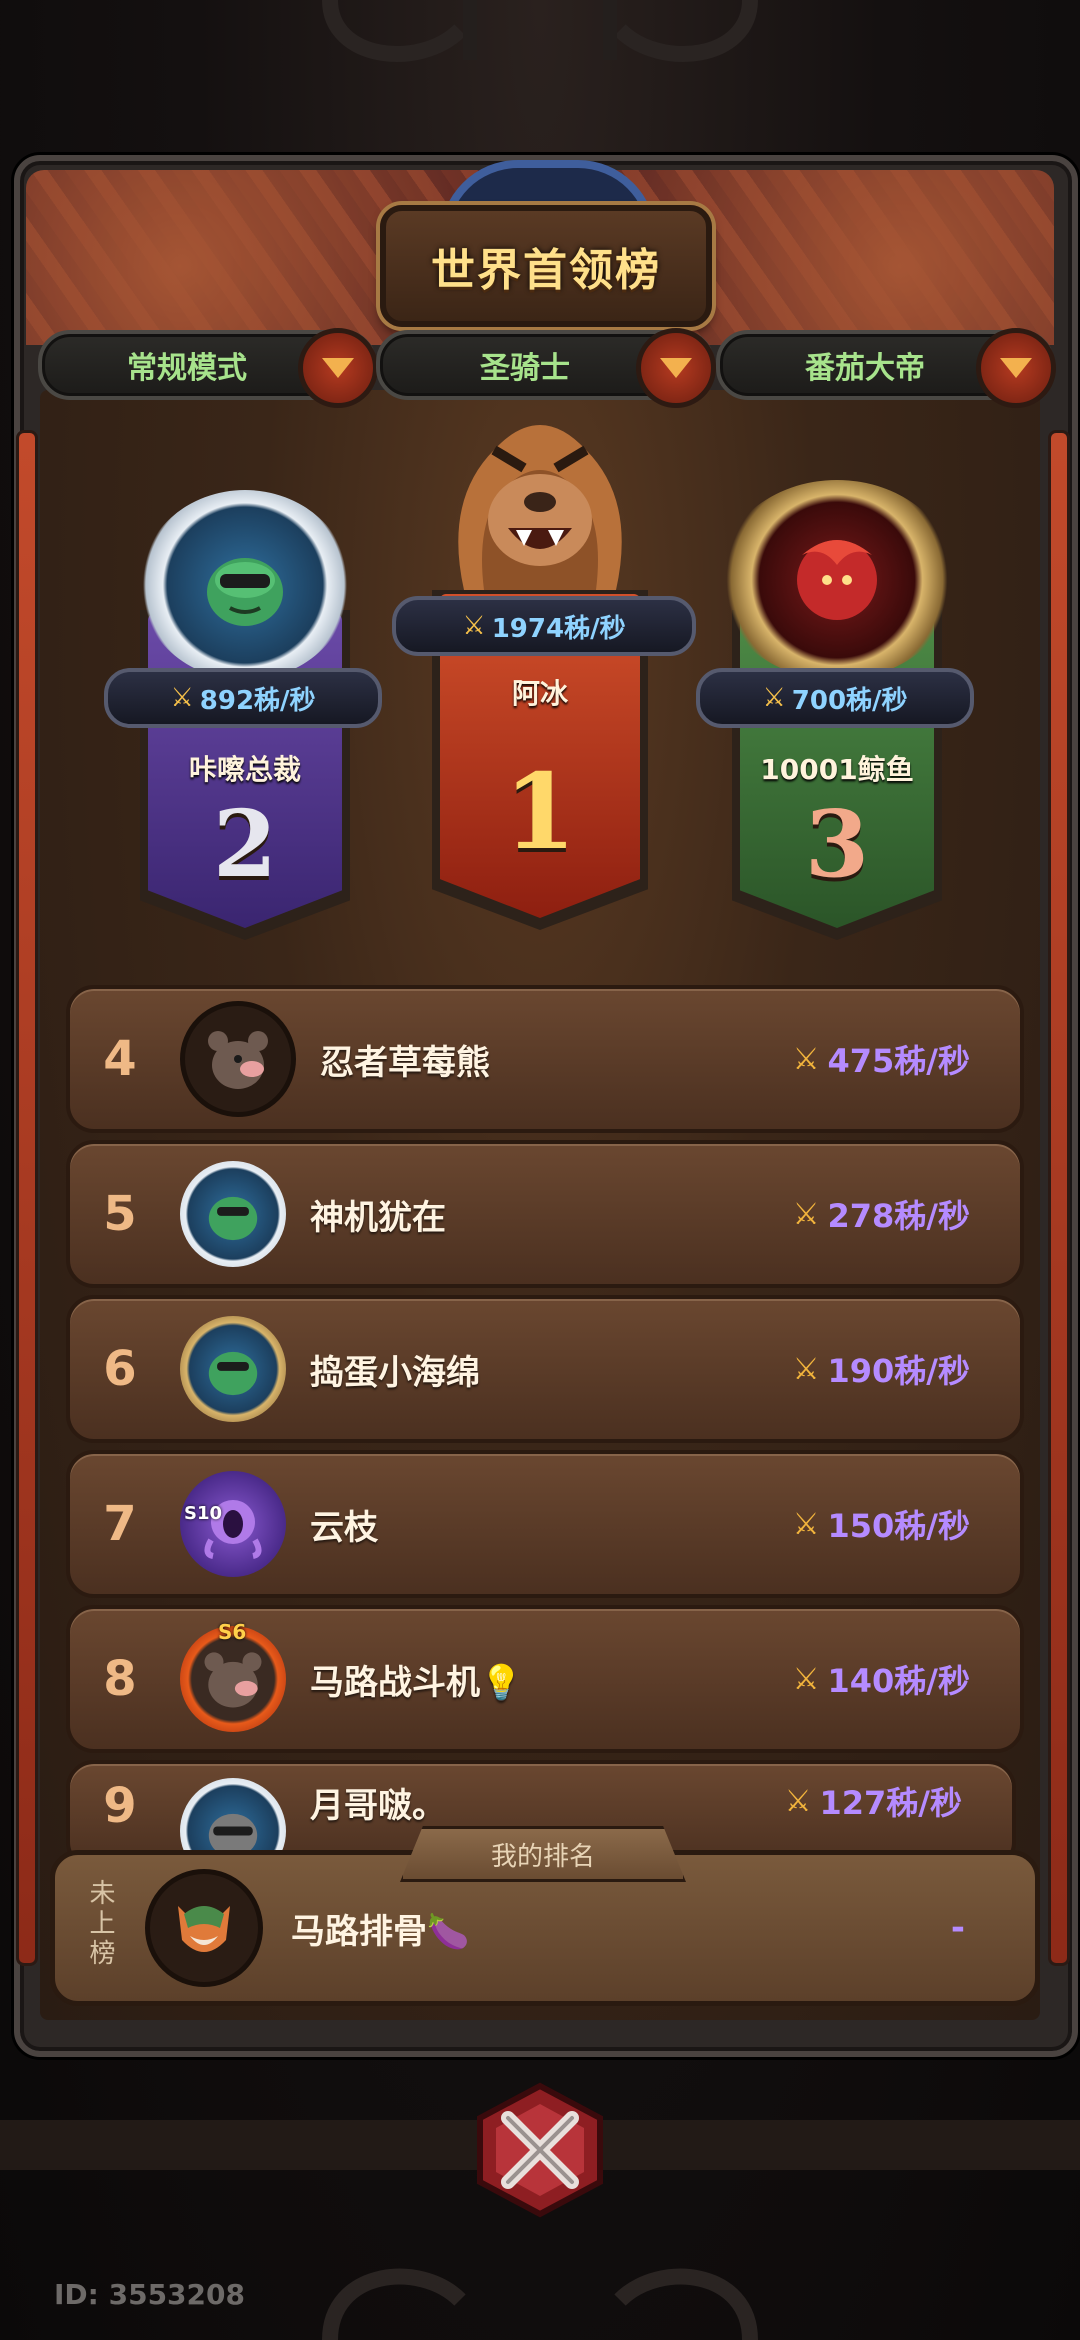 The image size is (1080, 2340). I want to click on score-pill: ⚔ 892秭/秒, so click(243, 698).